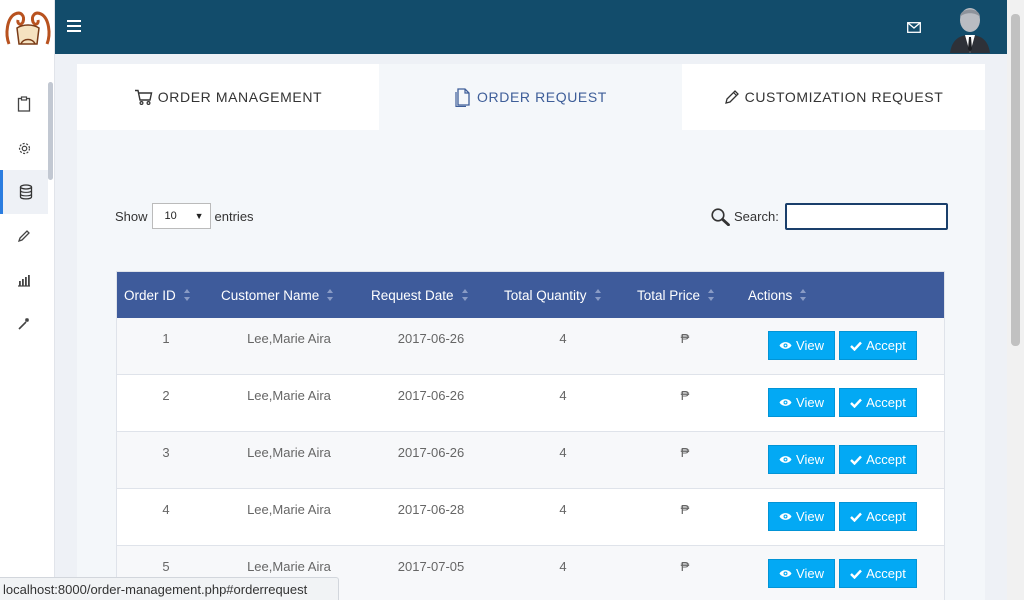 The image size is (1024, 600). I want to click on length-menu-prefix: Show, so click(131, 216).